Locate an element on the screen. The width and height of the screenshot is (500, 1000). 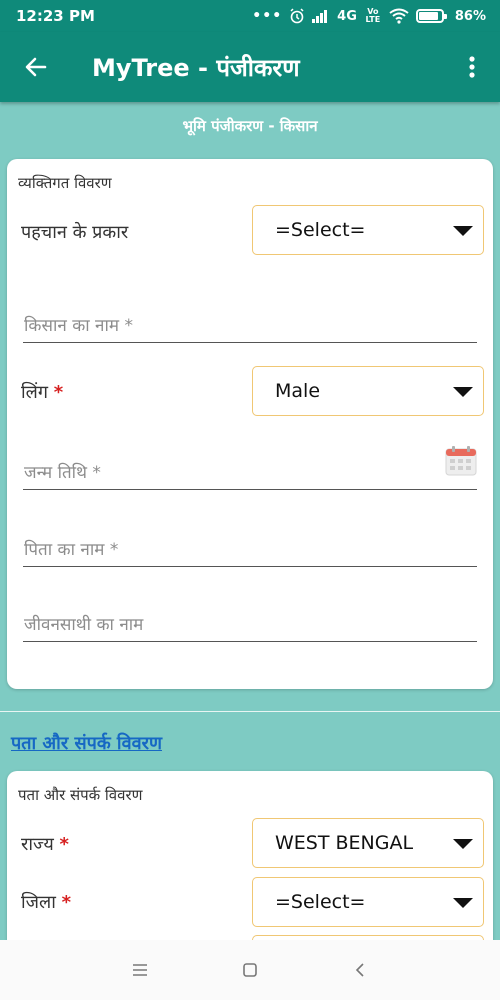
district-select: =Select= is located at coordinates (368, 902).